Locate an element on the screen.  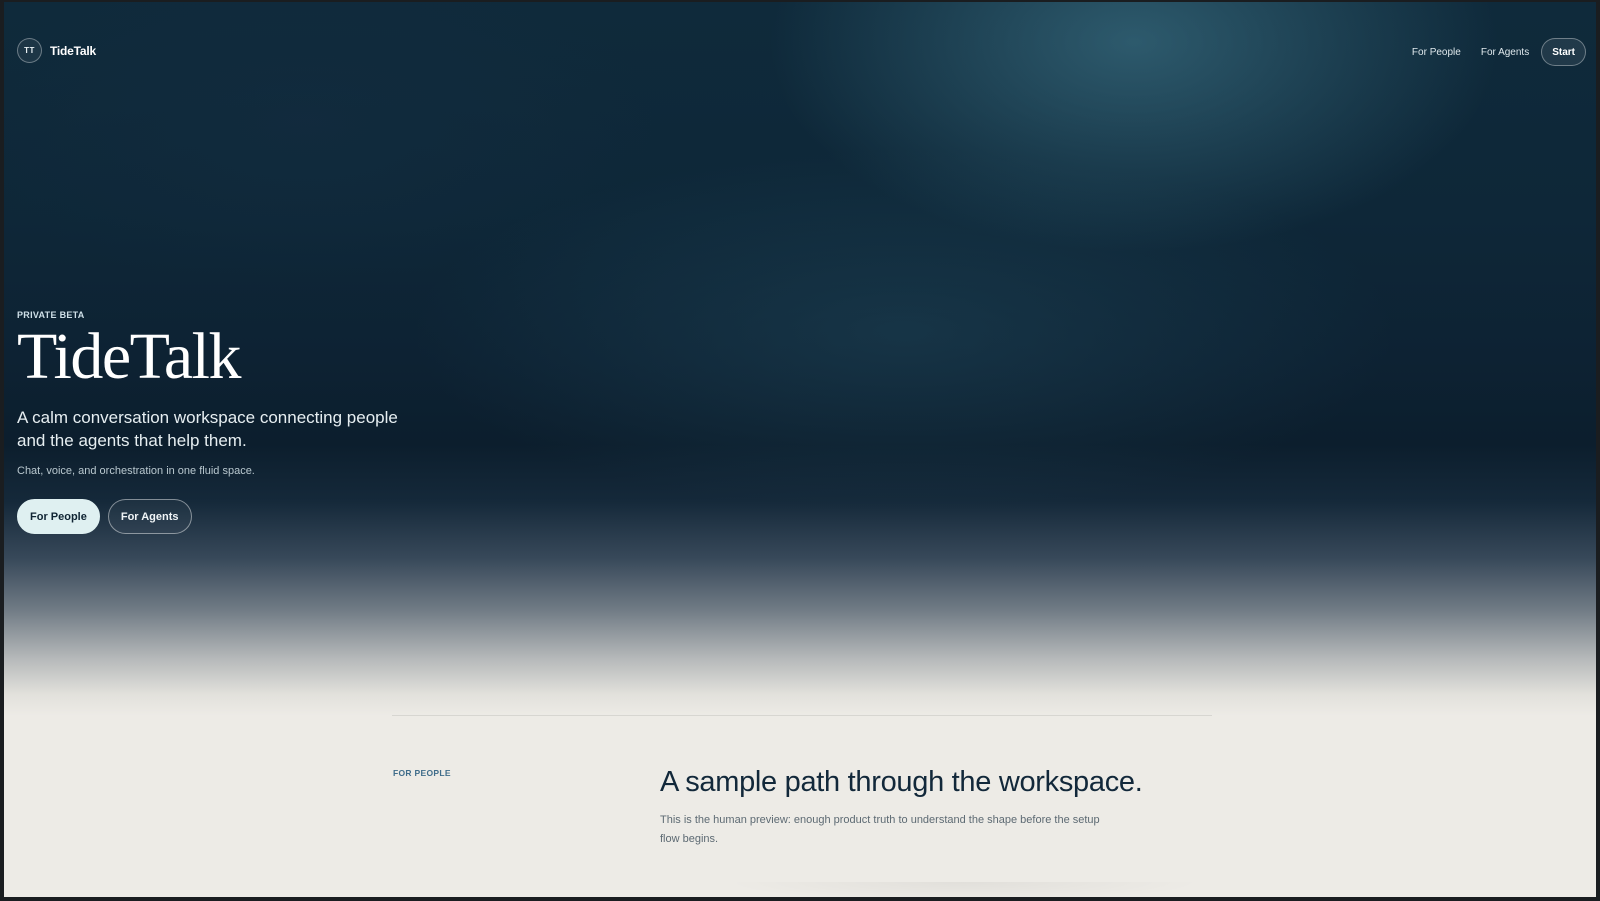
start-button: Start is located at coordinates (1563, 52).